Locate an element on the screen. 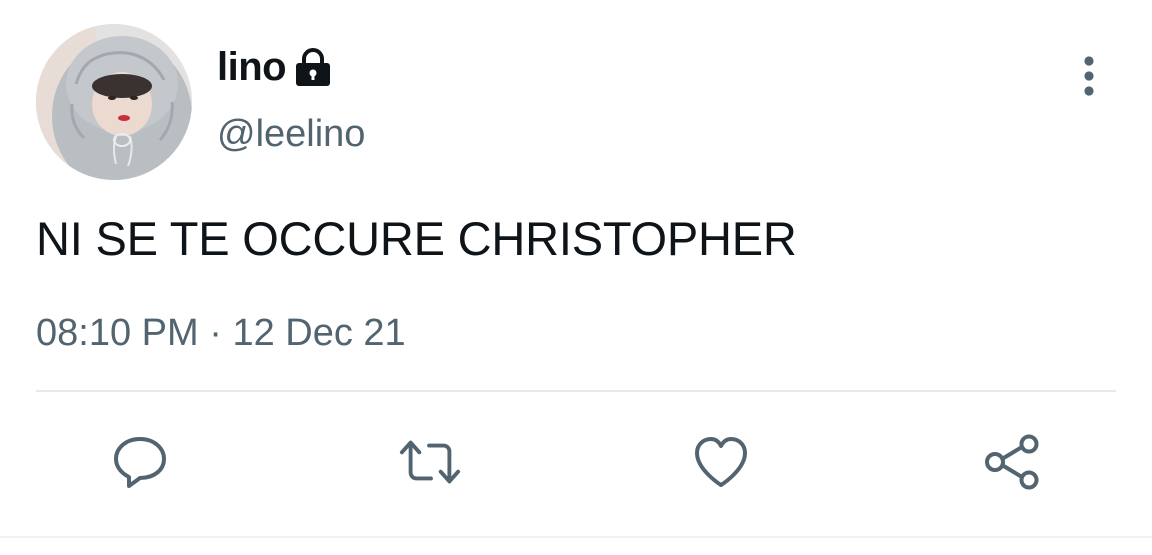 The image size is (1152, 555). tweet-timestamp: 08:10 PM · 12 Dec 21 is located at coordinates (221, 333).